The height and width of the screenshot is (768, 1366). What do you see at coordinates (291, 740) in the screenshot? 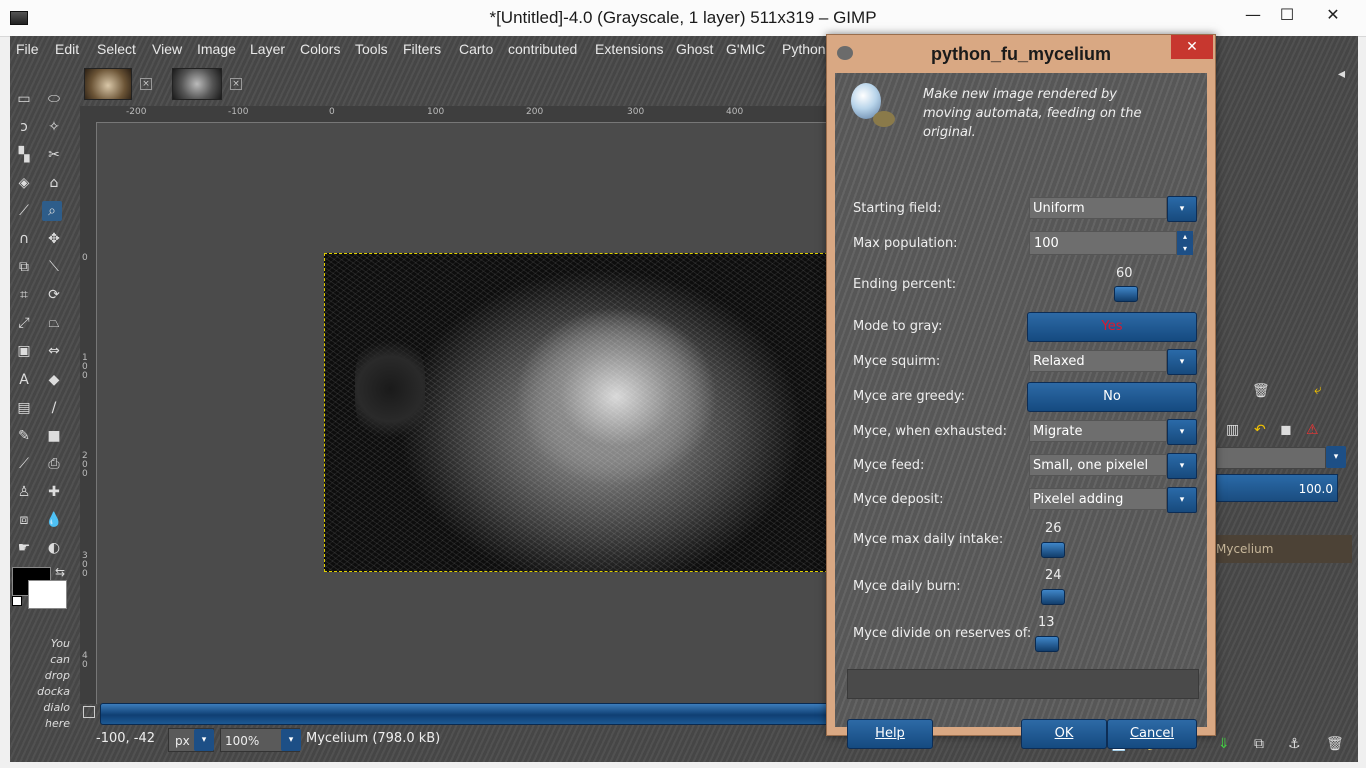
I see `zoom-dropdown-icon: ▾` at bounding box center [291, 740].